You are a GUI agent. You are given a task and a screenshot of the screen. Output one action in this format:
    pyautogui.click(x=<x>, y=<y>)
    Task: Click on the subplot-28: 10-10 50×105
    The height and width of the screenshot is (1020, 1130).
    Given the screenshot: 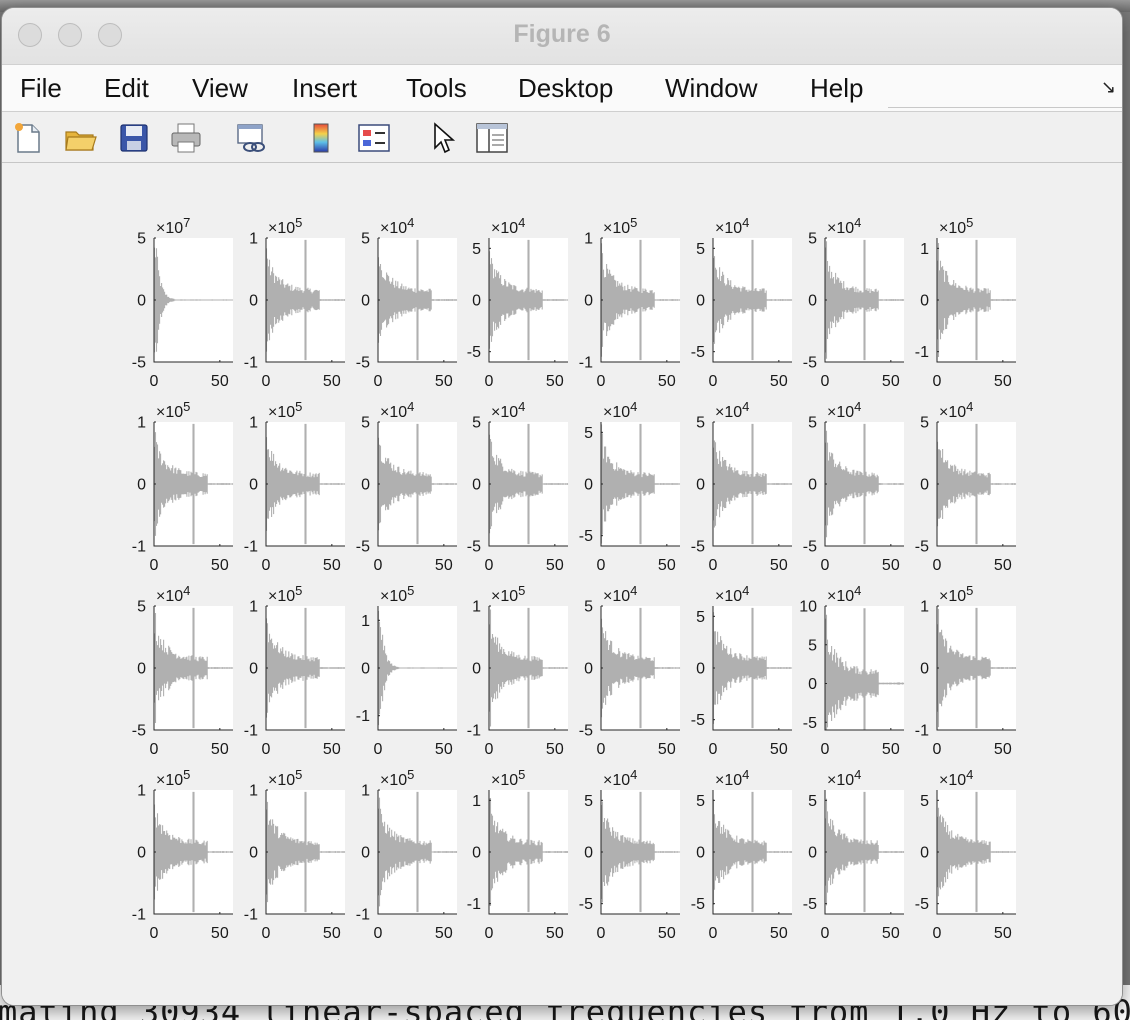 What is the action you would take?
    pyautogui.click(x=518, y=854)
    